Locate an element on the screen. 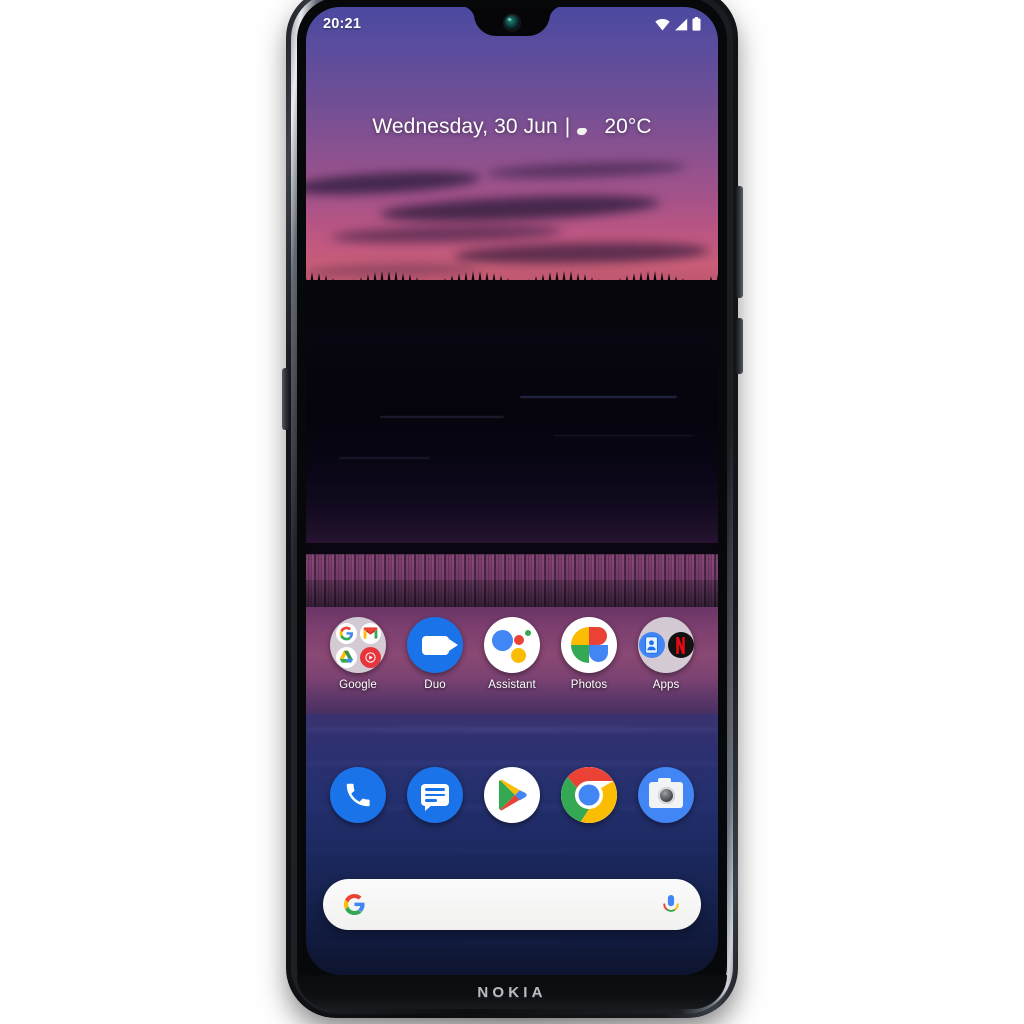 The width and height of the screenshot is (1024, 1024). app-google-folder: Google is located at coordinates (358, 654).